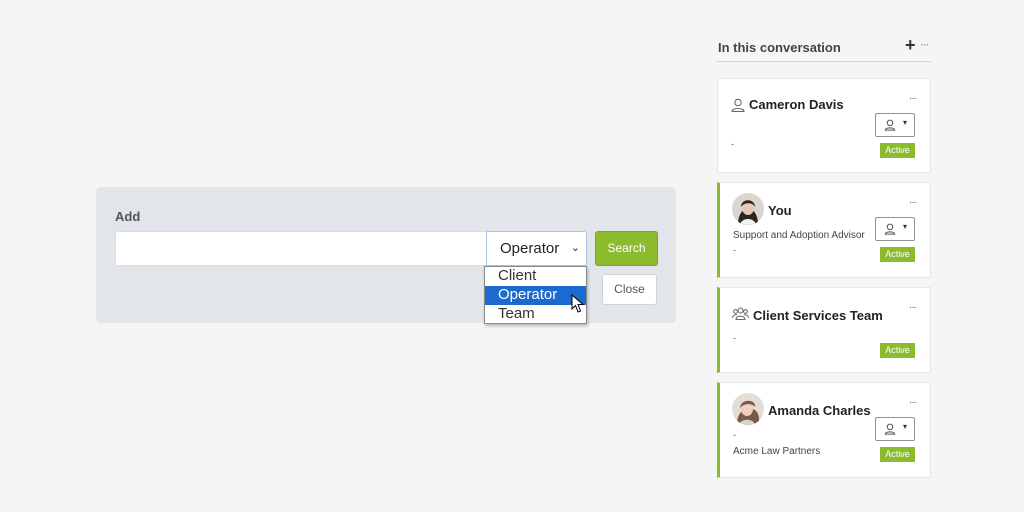 The width and height of the screenshot is (1024, 512). I want to click on participant-name: Amanda Charles, so click(819, 410).